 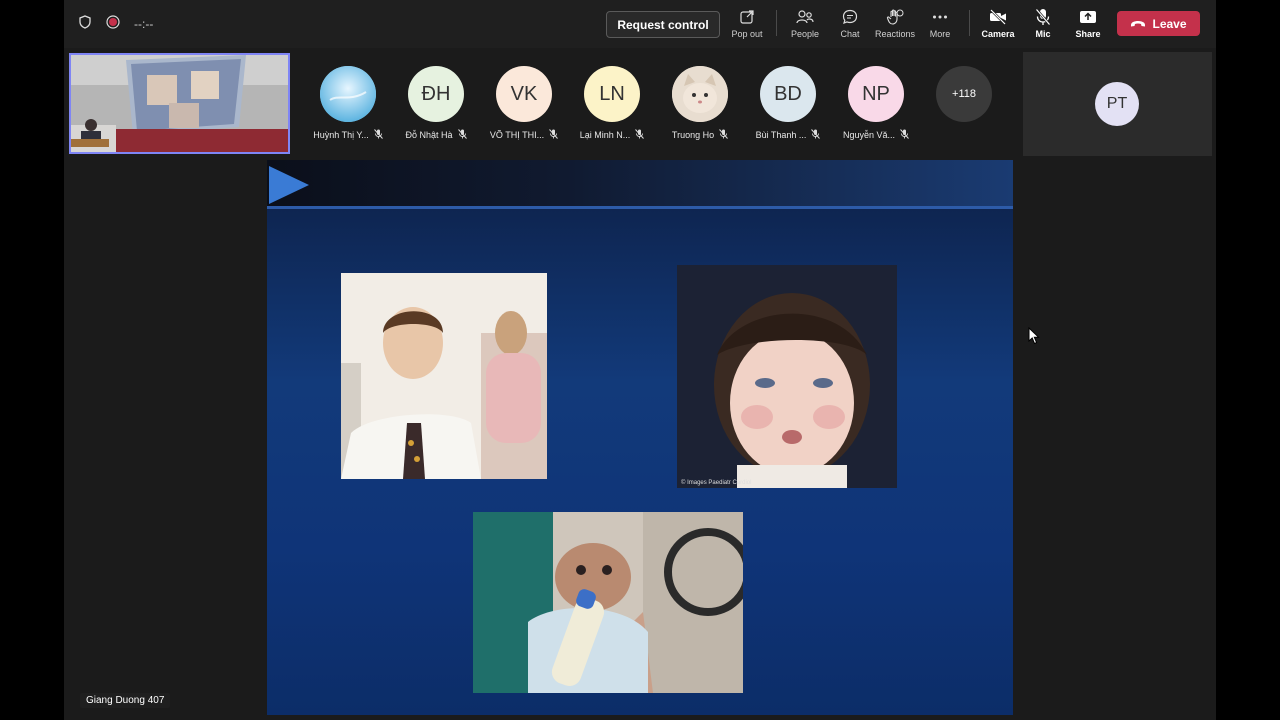 What do you see at coordinates (348, 94) in the screenshot?
I see `participant-photo-avatar` at bounding box center [348, 94].